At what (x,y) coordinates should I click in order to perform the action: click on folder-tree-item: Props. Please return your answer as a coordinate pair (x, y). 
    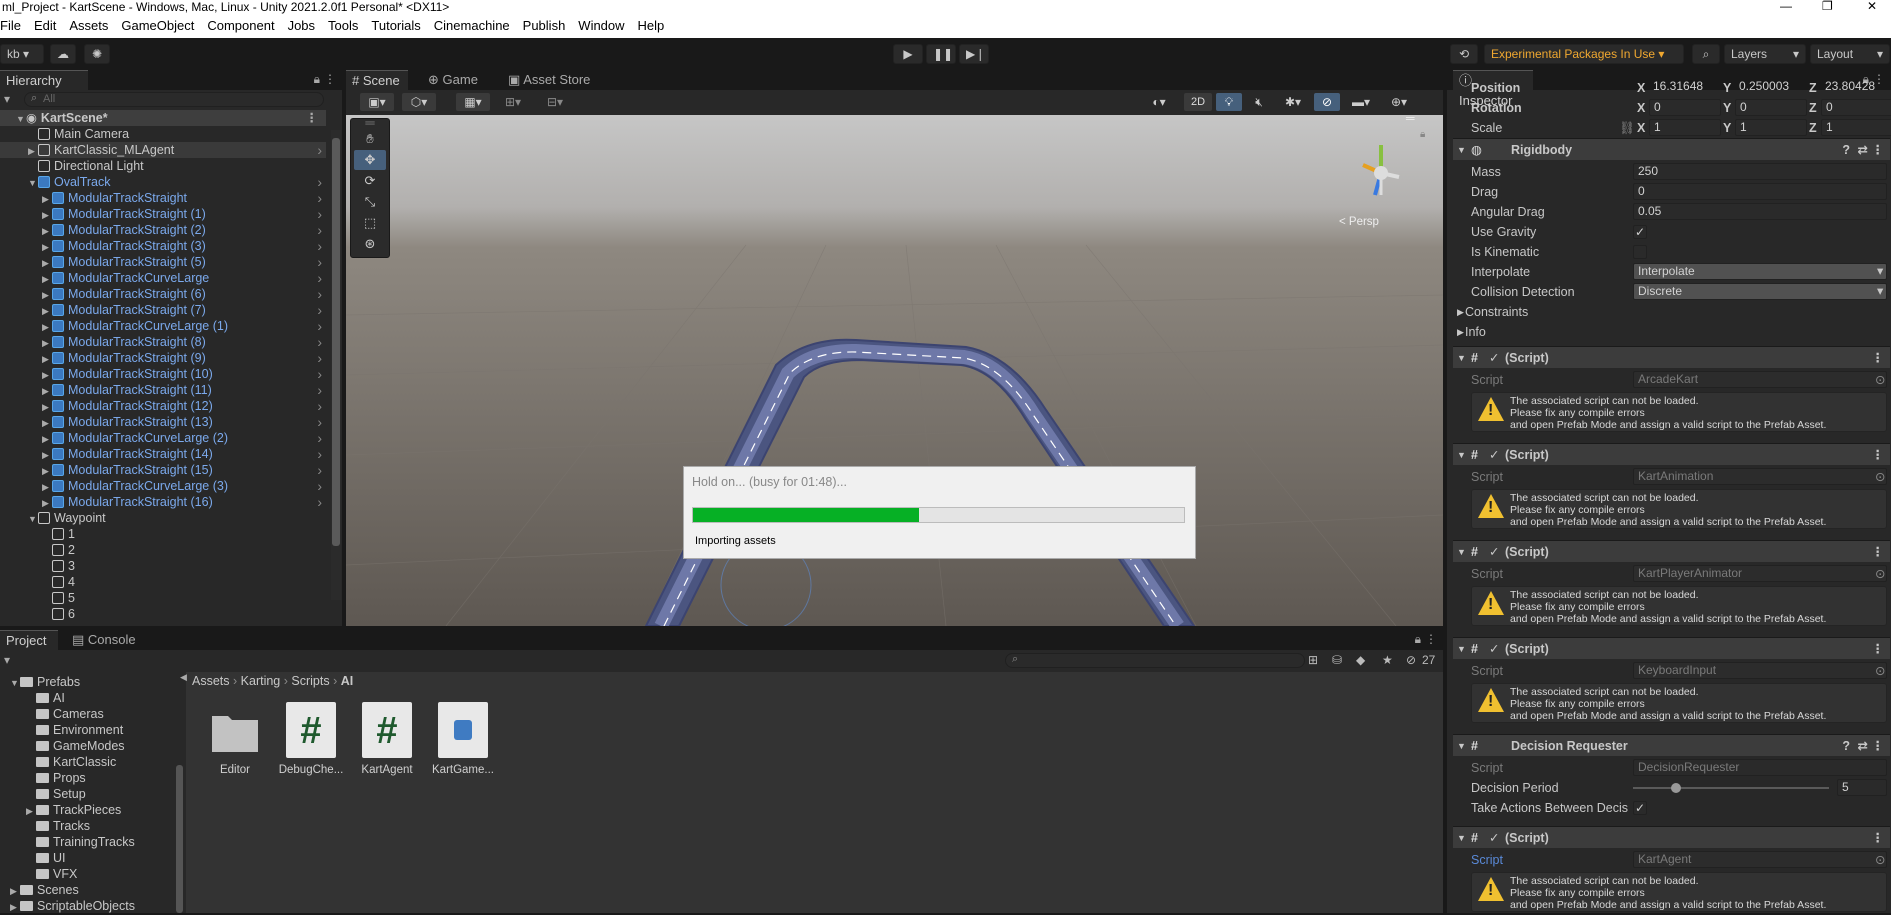
    Looking at the image, I should click on (56, 778).